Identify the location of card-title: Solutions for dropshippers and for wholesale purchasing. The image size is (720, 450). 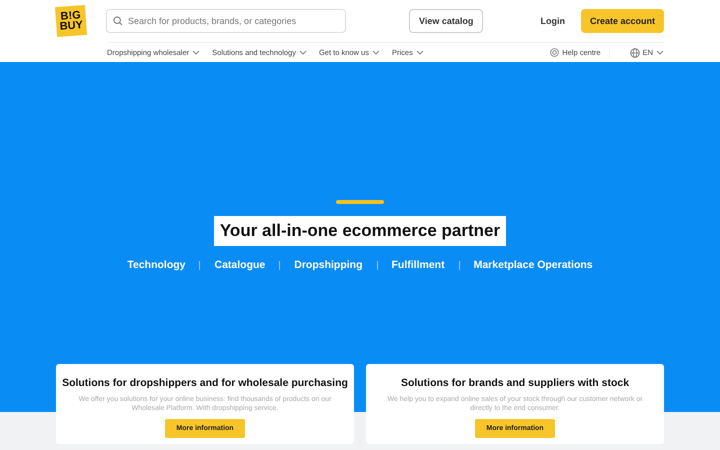
(205, 383).